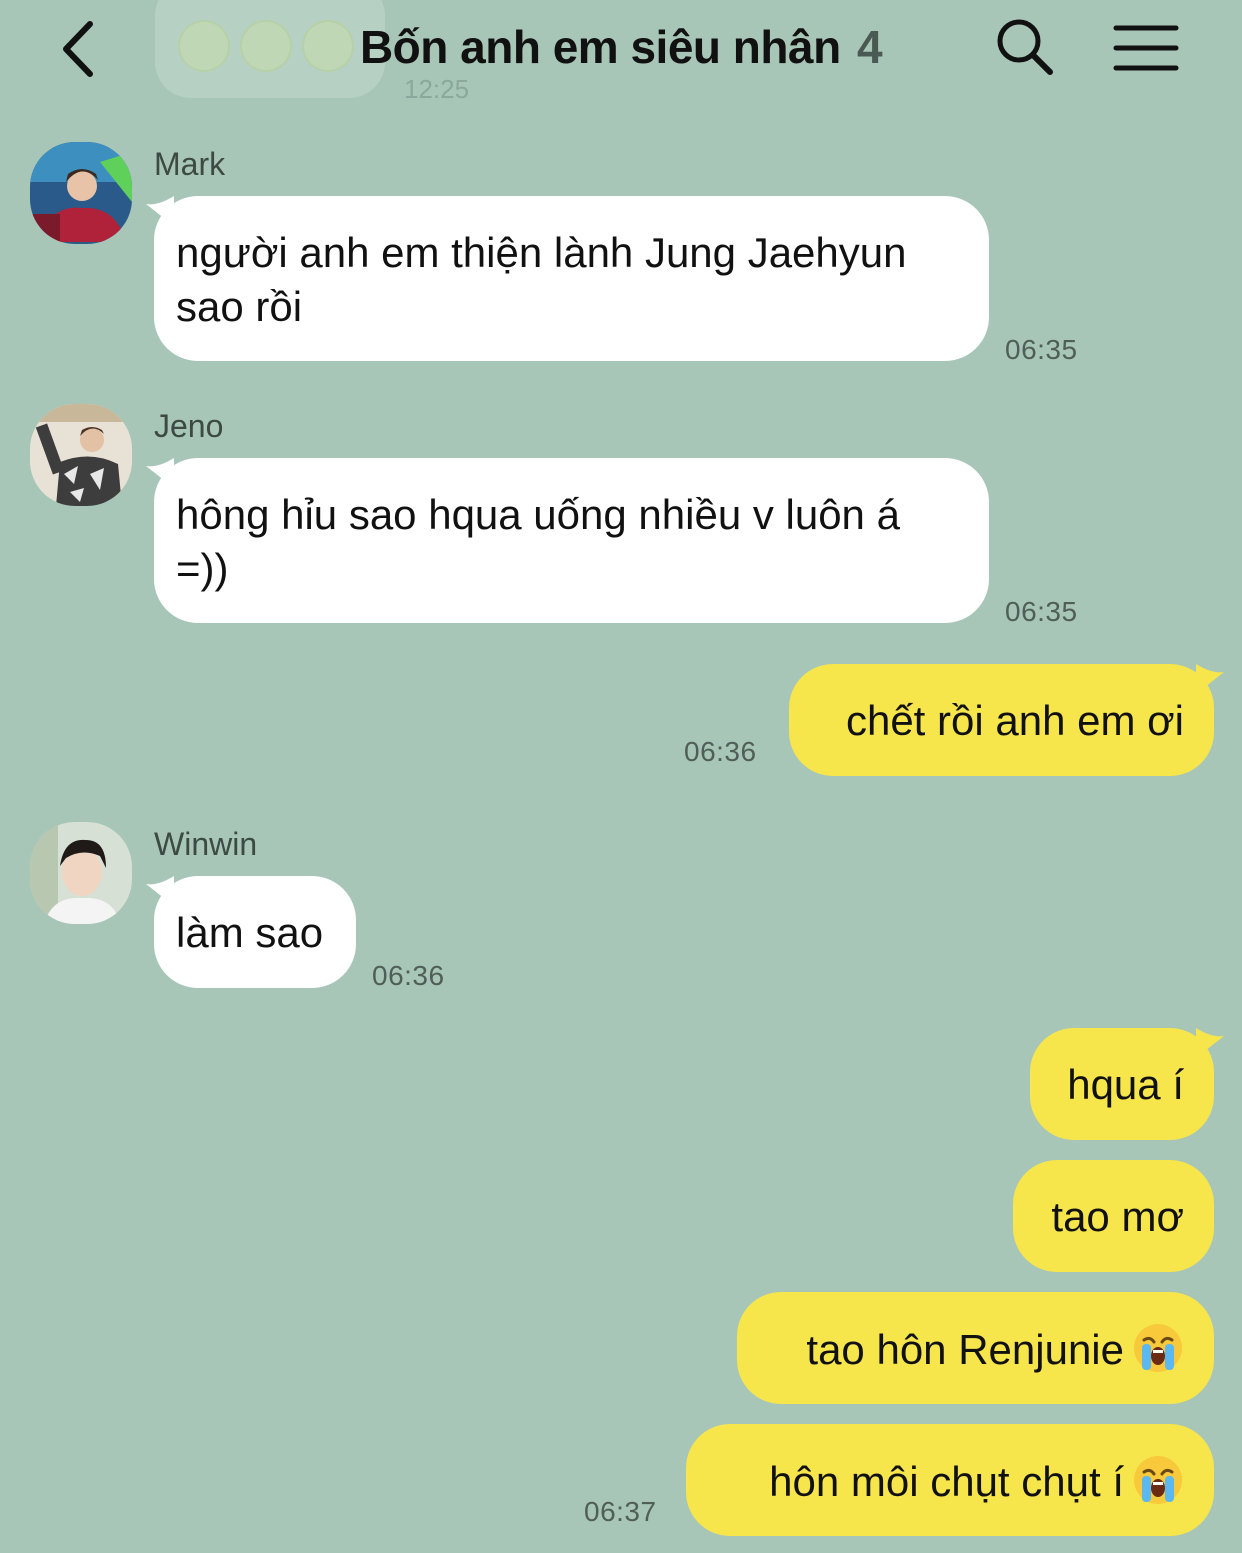 This screenshot has height=1553, width=1242. What do you see at coordinates (1117, 1216) in the screenshot?
I see `message-text: tao mơ` at bounding box center [1117, 1216].